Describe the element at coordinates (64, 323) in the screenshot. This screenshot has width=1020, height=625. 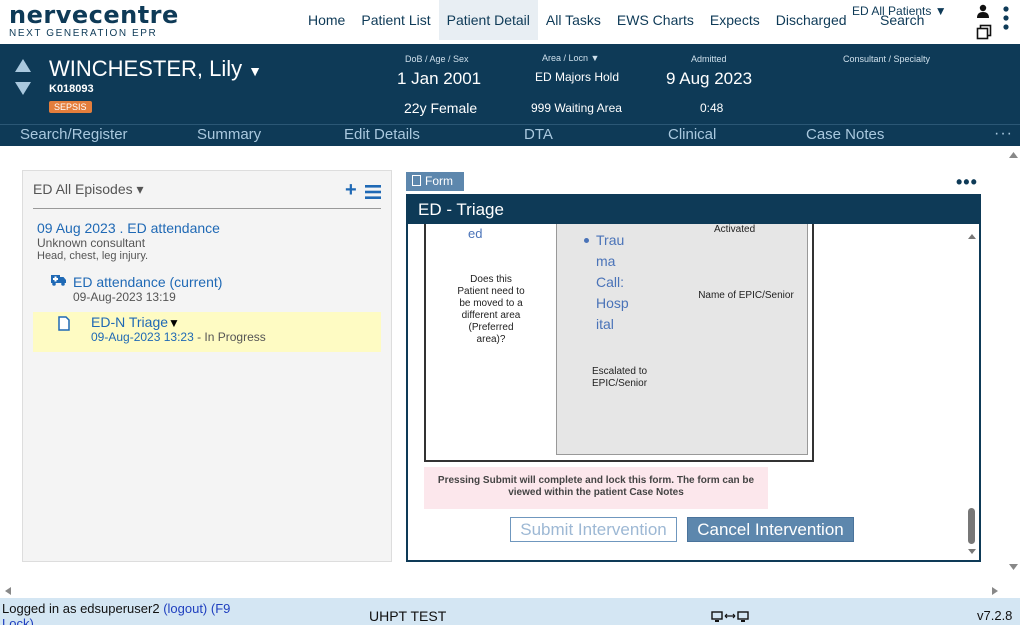
I see `document-icon` at that location.